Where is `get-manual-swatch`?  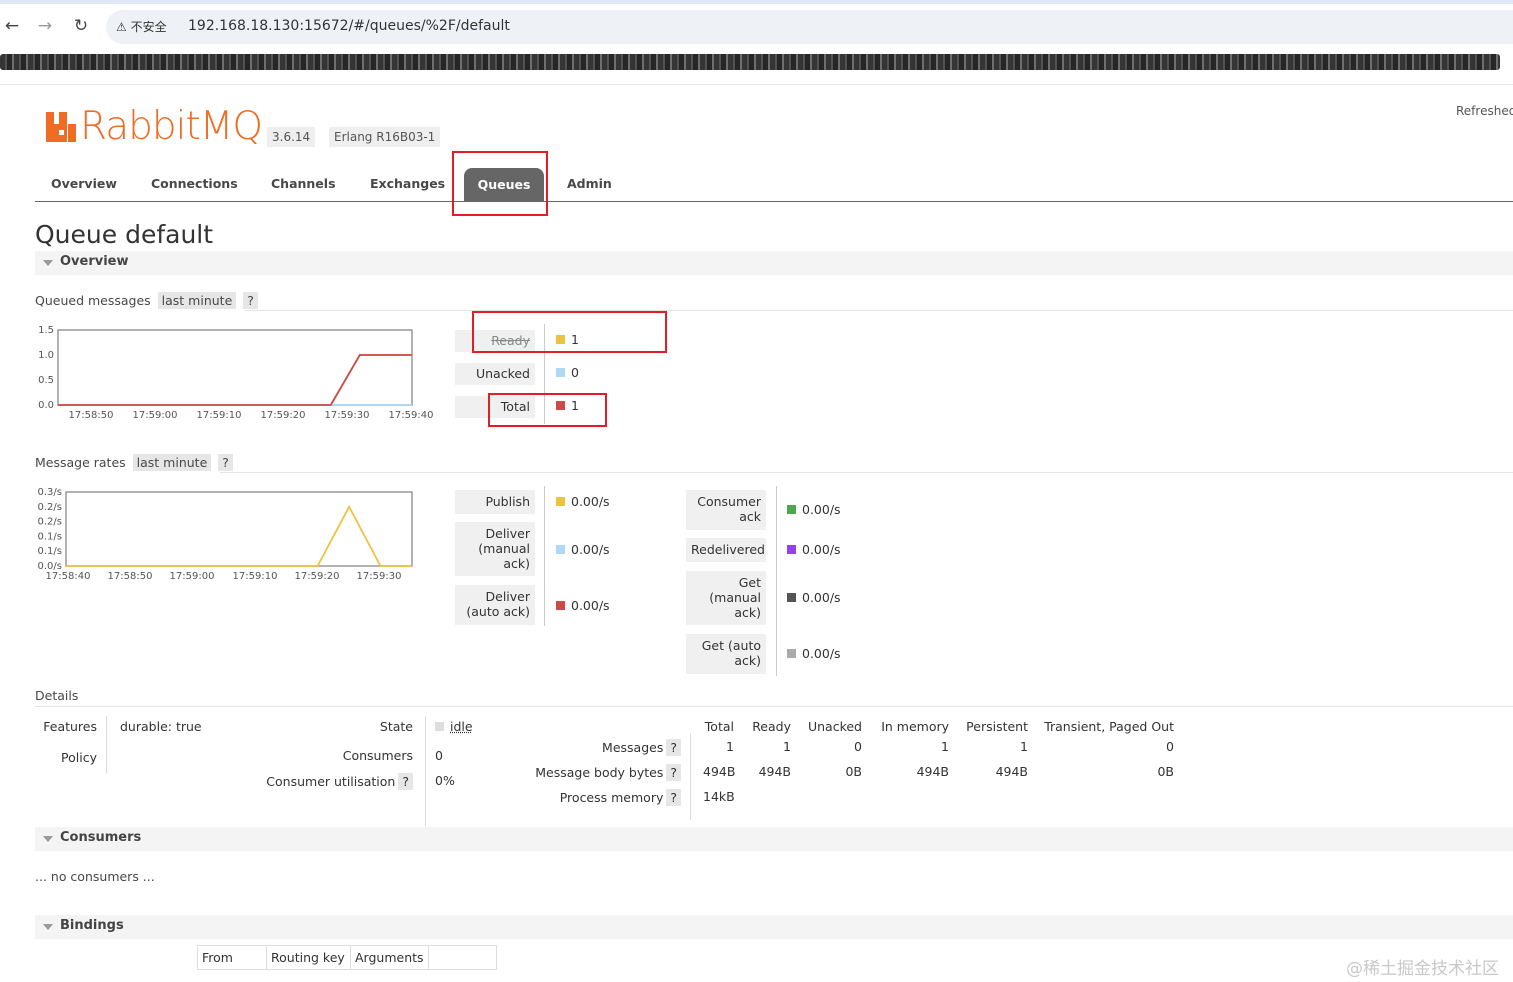
get-manual-swatch is located at coordinates (791, 597).